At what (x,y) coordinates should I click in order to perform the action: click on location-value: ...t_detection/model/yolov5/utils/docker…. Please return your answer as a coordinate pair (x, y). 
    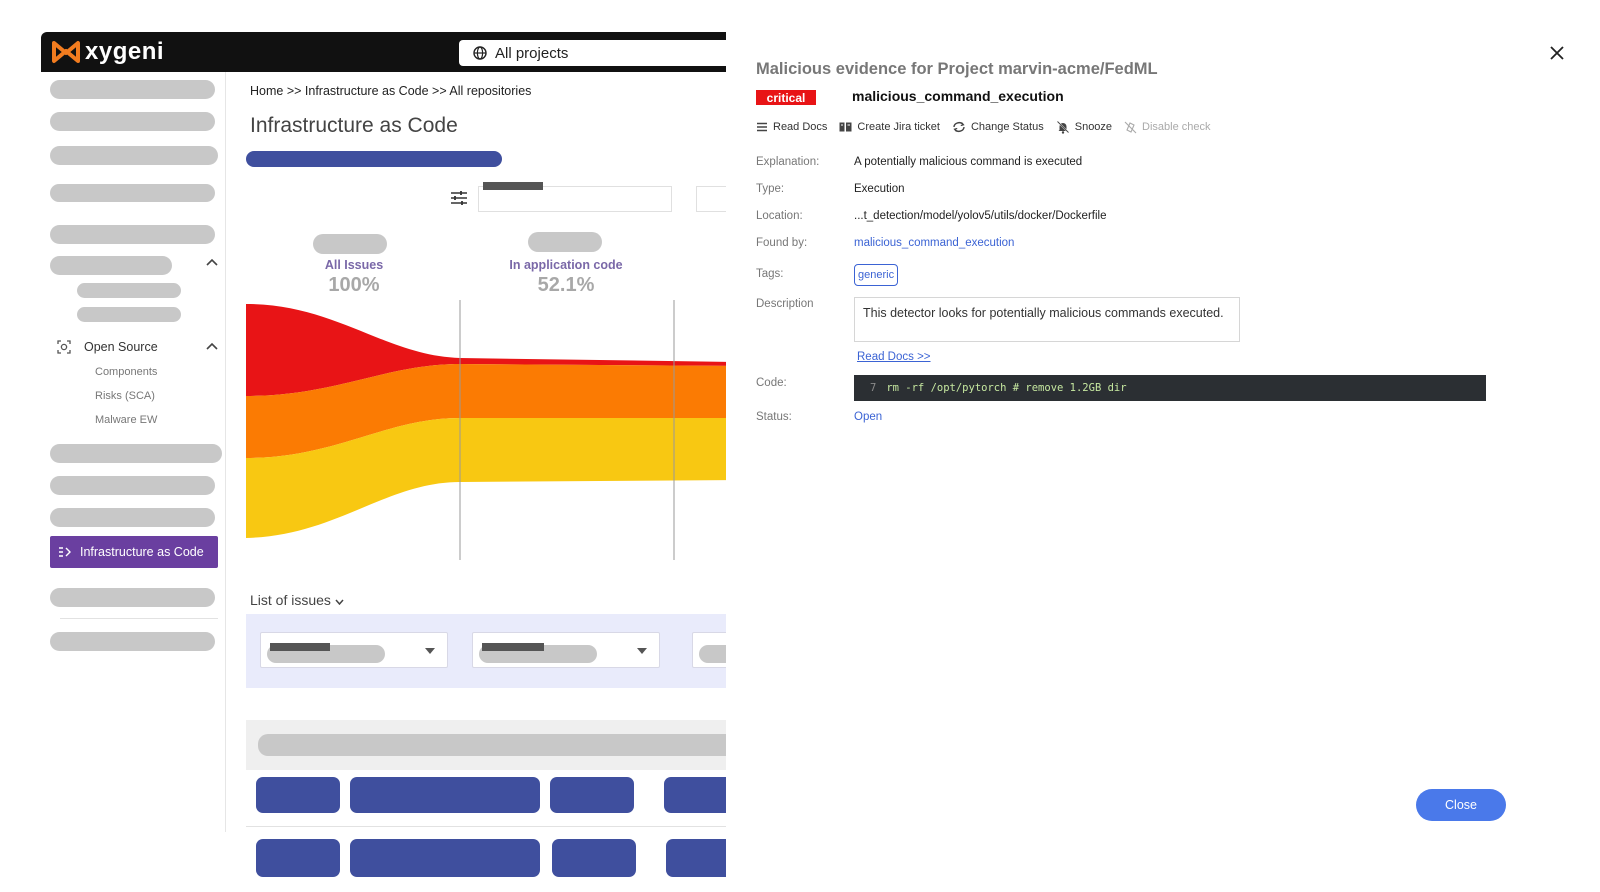
    Looking at the image, I should click on (980, 216).